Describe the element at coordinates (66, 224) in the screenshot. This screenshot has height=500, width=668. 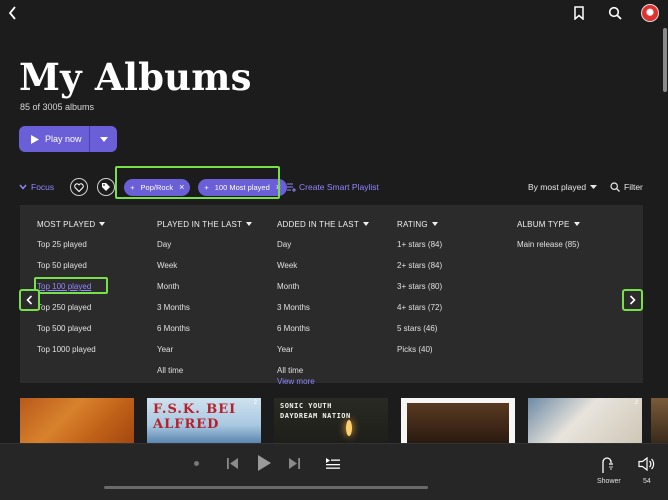
I see `column-header-label: MOST PLAYED` at that location.